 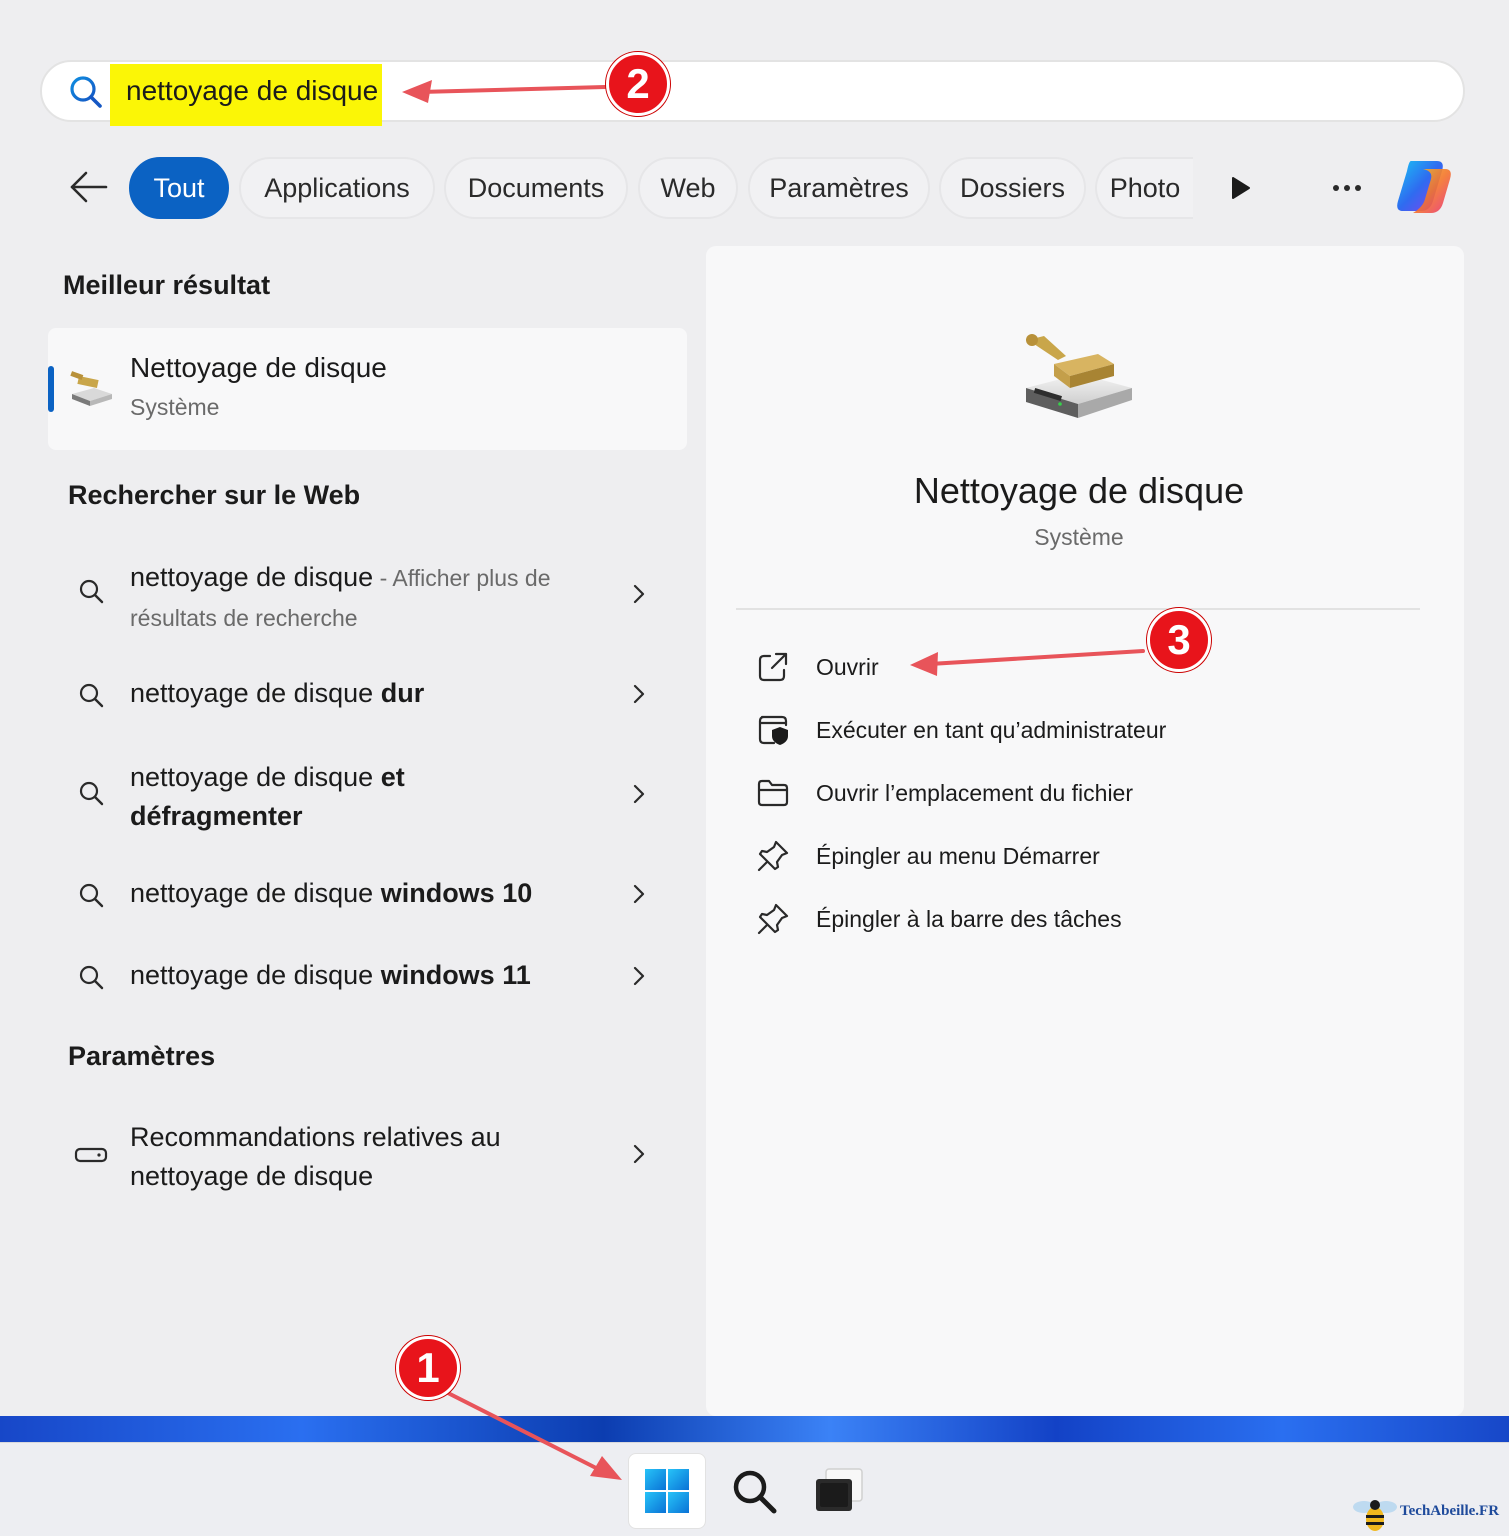 What do you see at coordinates (1079, 537) in the screenshot?
I see `detail-subtitle: Système` at bounding box center [1079, 537].